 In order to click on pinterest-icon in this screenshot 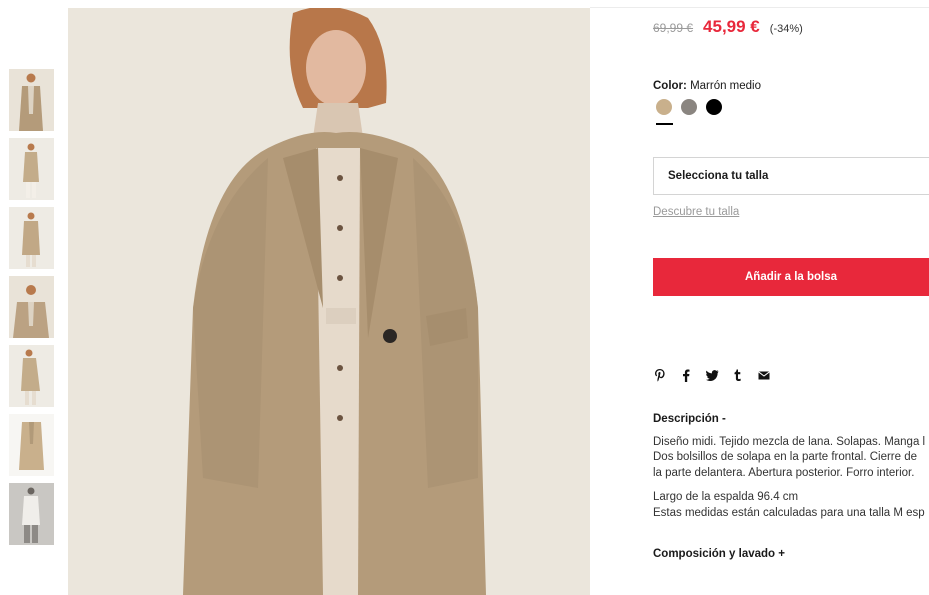, I will do `click(660, 375)`.